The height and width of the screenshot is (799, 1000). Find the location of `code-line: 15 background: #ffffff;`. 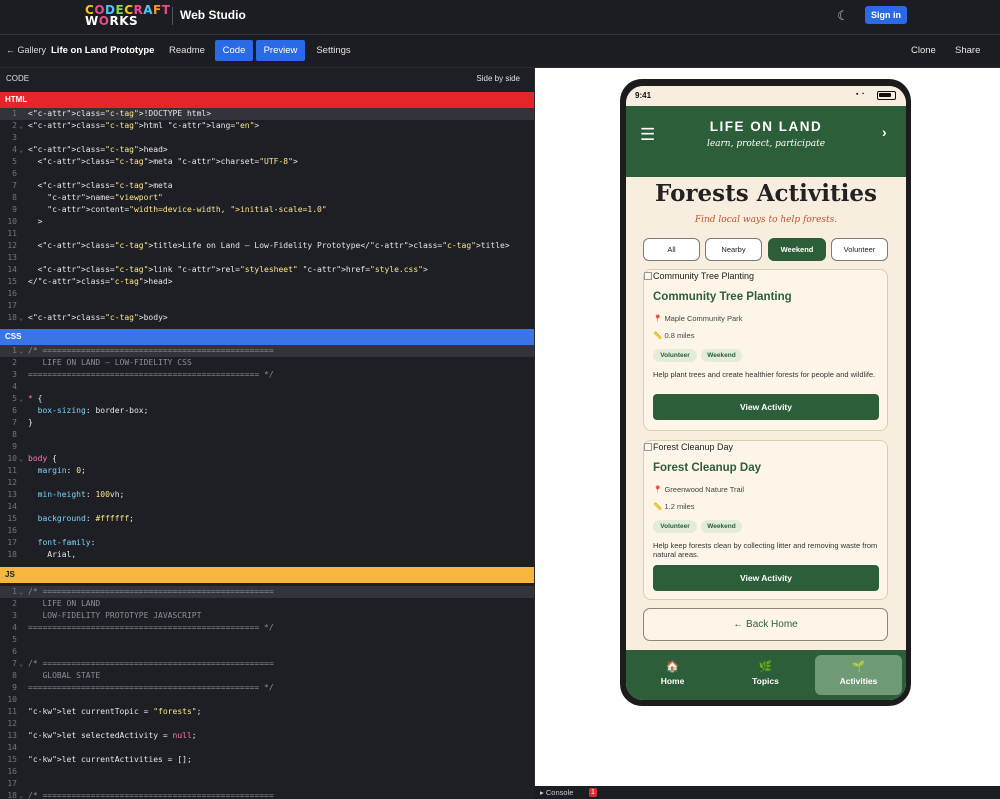

code-line: 15 background: #ffffff; is located at coordinates (267, 519).